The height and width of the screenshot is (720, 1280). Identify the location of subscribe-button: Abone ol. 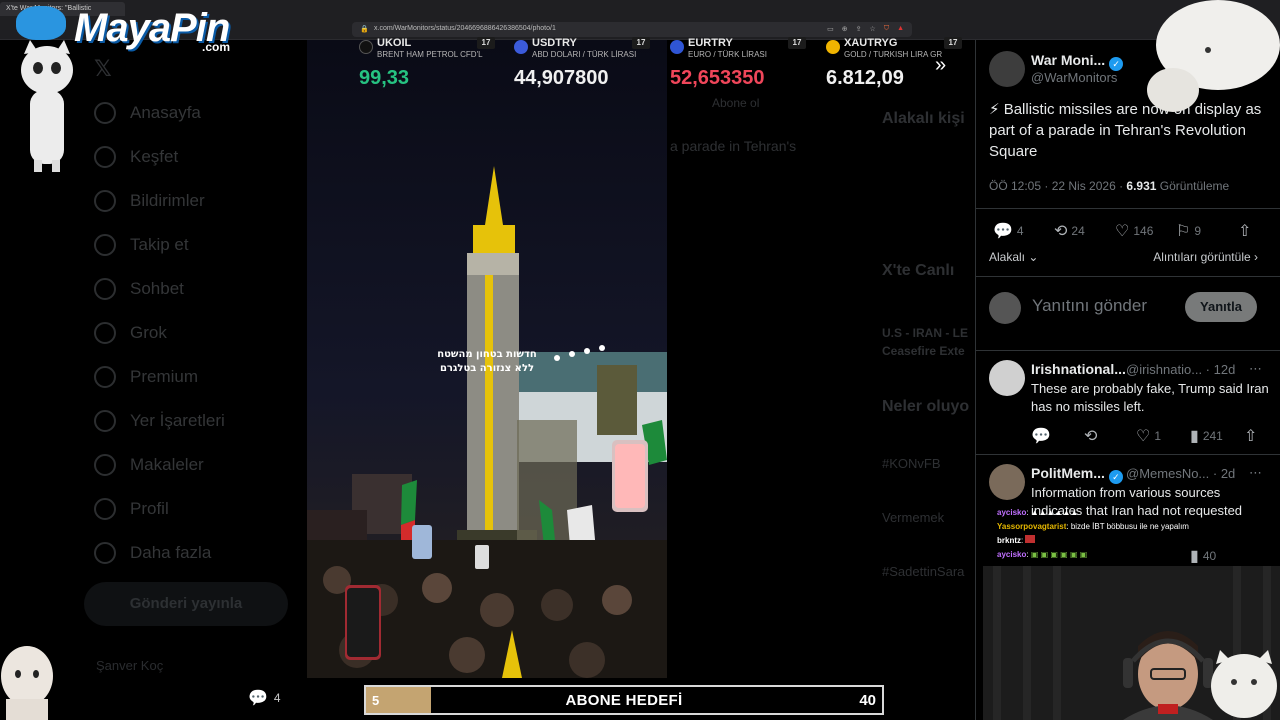
(735, 103).